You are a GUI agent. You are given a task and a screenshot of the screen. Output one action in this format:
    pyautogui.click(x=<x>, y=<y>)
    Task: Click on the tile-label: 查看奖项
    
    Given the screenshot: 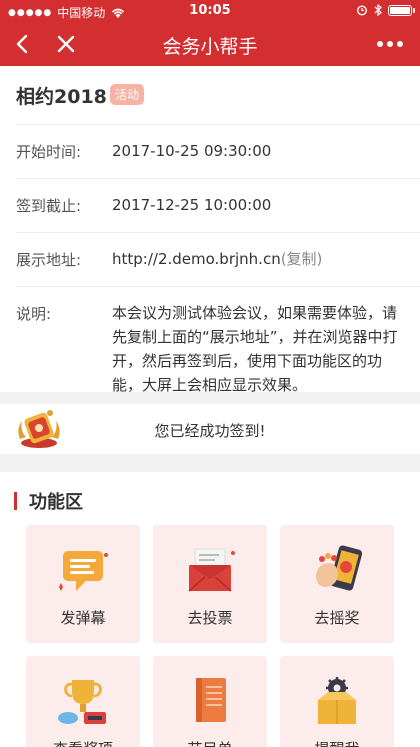 What is the action you would take?
    pyautogui.click(x=83, y=742)
    